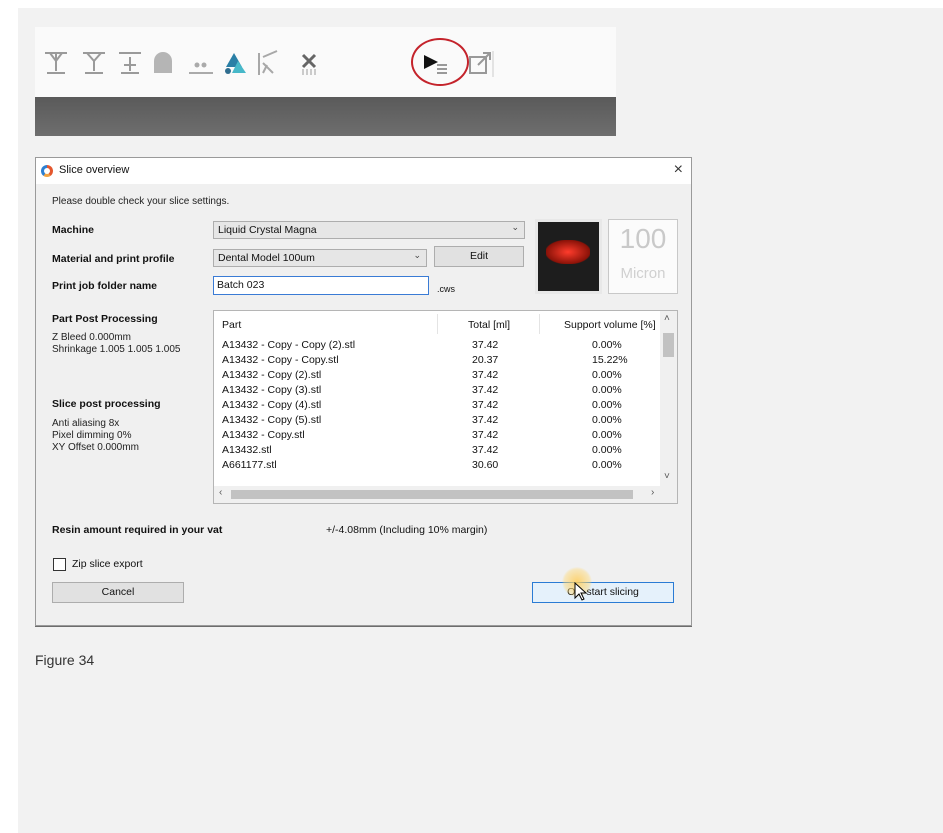  Describe the element at coordinates (268, 63) in the screenshot. I see `cut-icon` at that location.